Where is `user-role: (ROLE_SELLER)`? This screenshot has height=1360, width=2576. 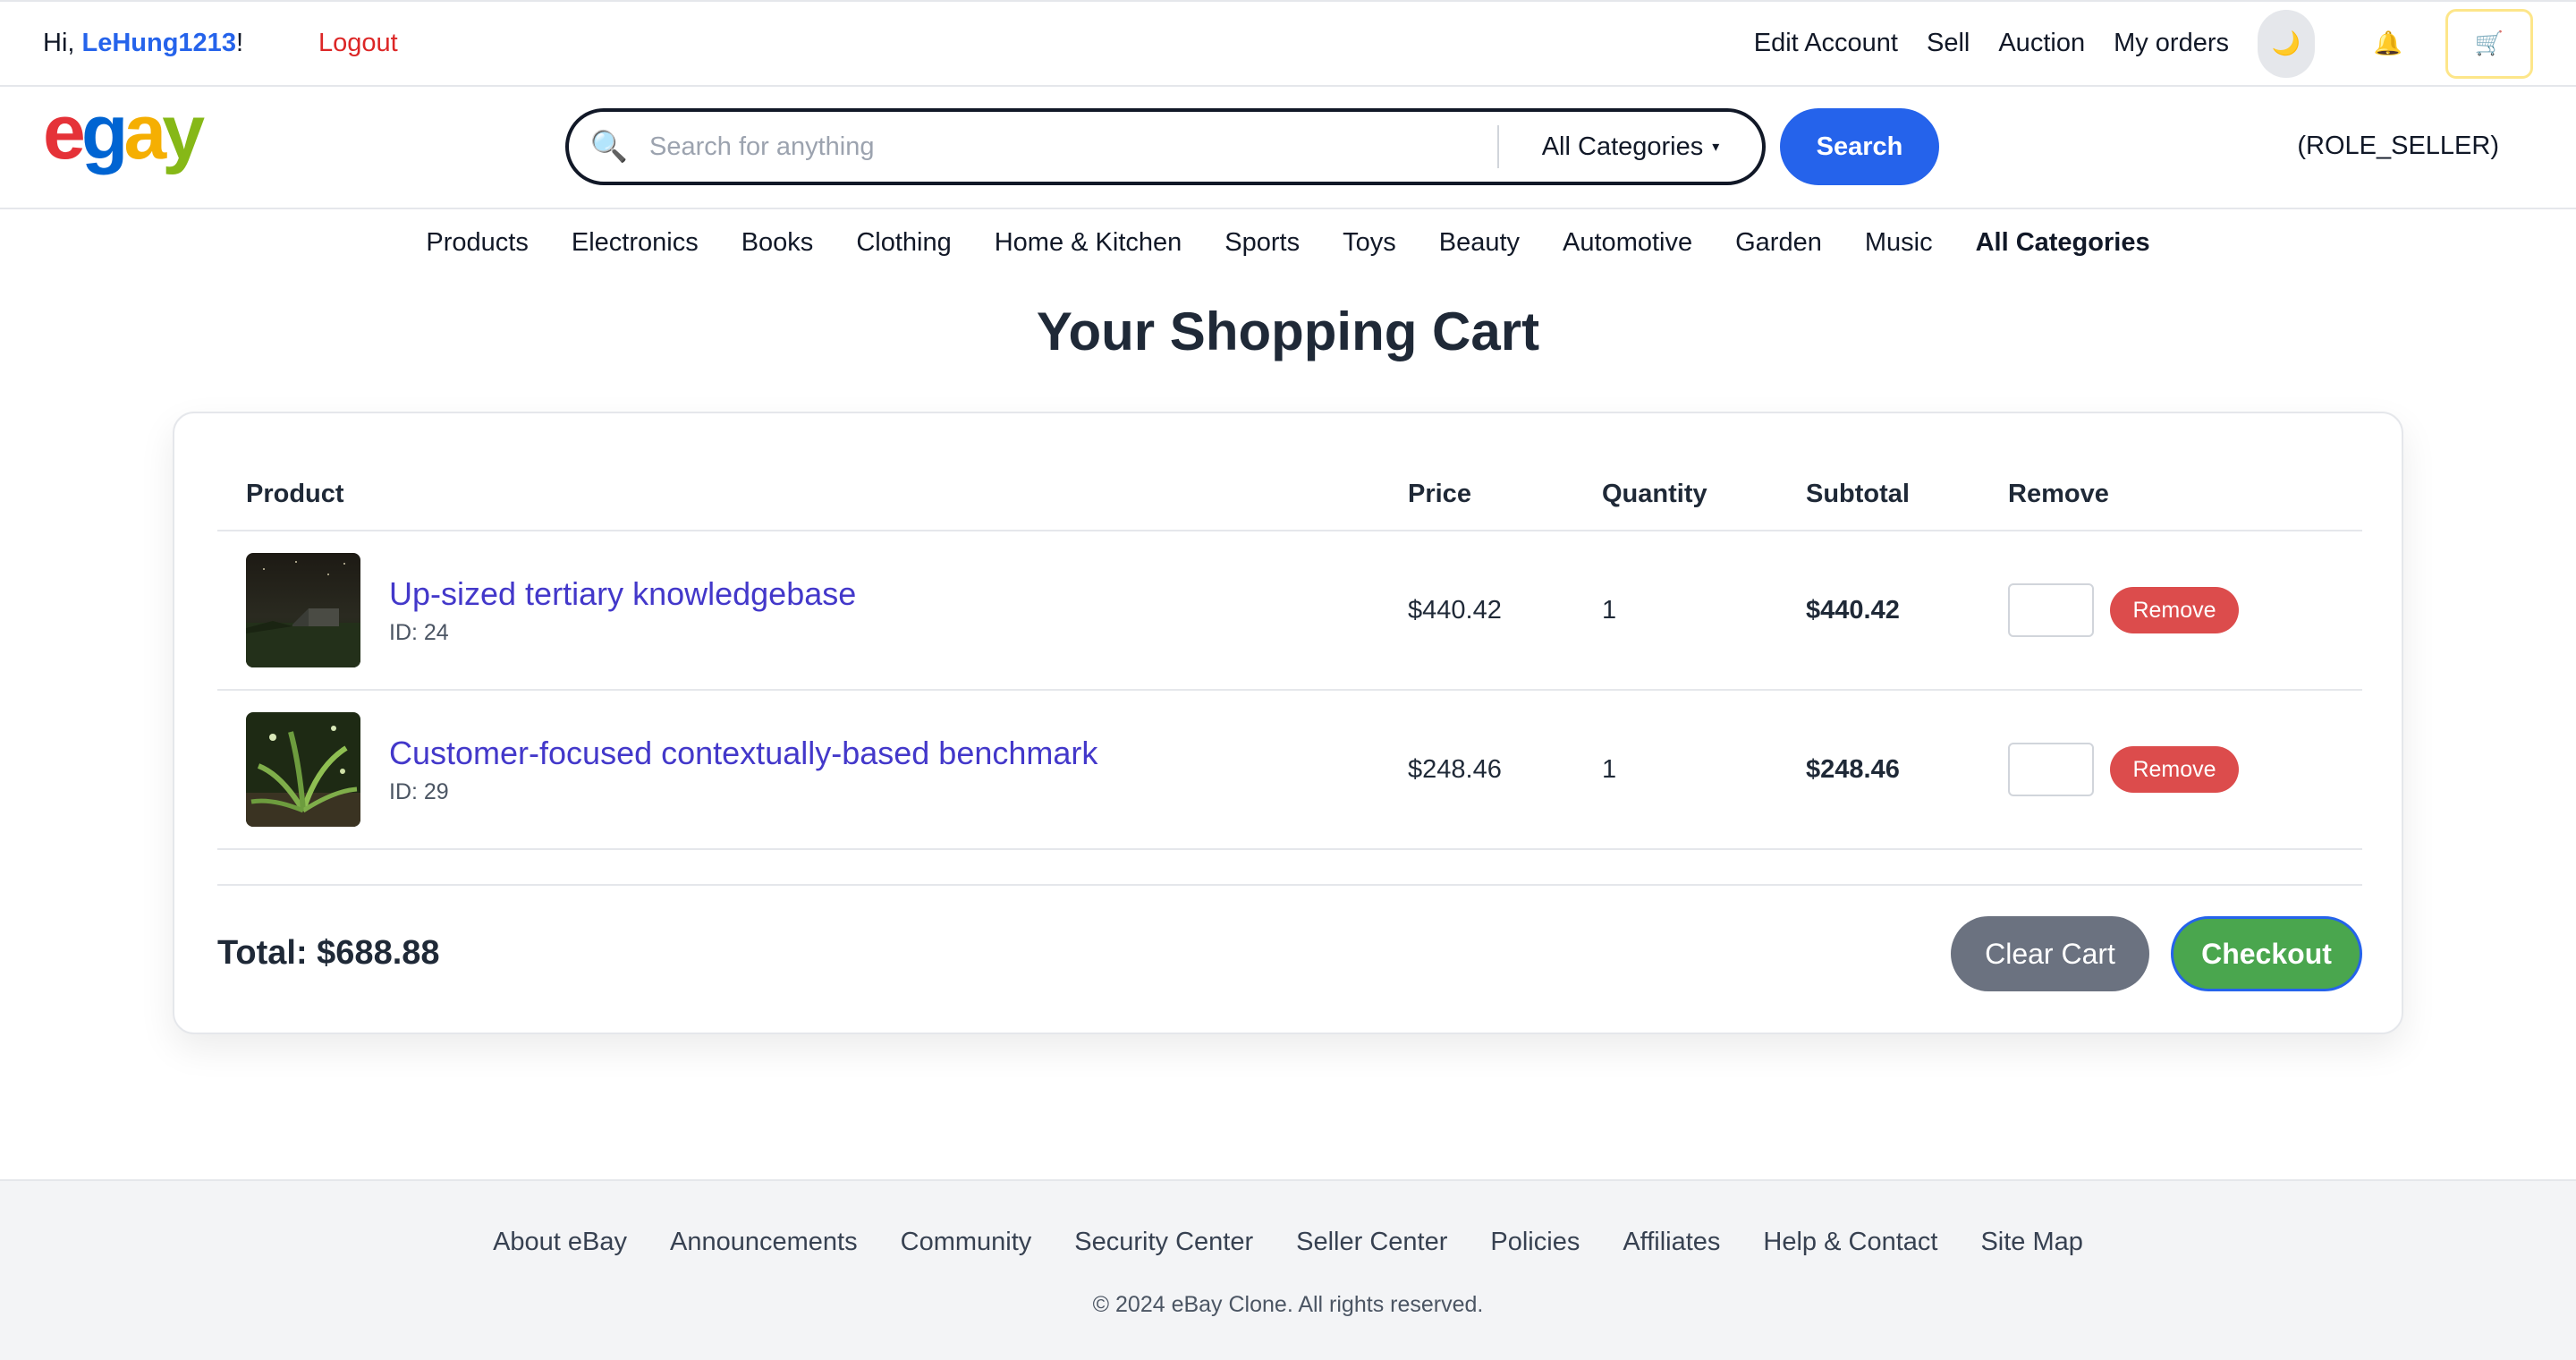
user-role: (ROLE_SELLER) is located at coordinates (2398, 146).